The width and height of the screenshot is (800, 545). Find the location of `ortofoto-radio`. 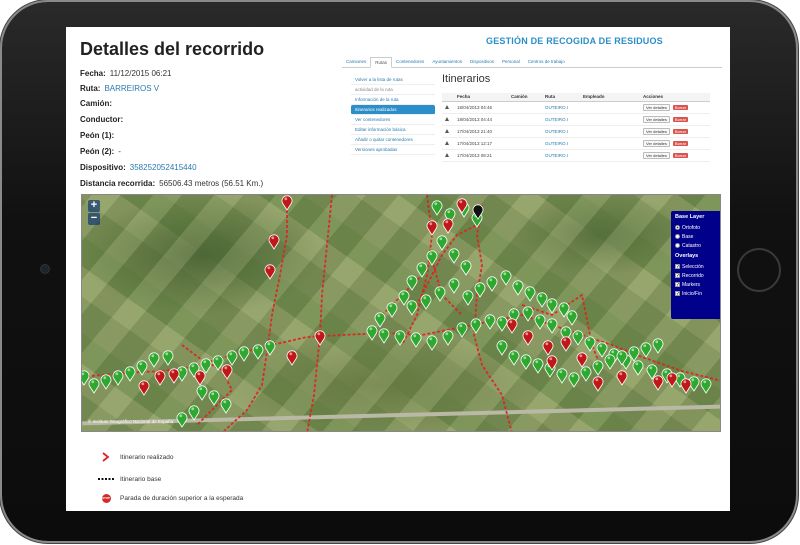

ortofoto-radio is located at coordinates (677, 227).